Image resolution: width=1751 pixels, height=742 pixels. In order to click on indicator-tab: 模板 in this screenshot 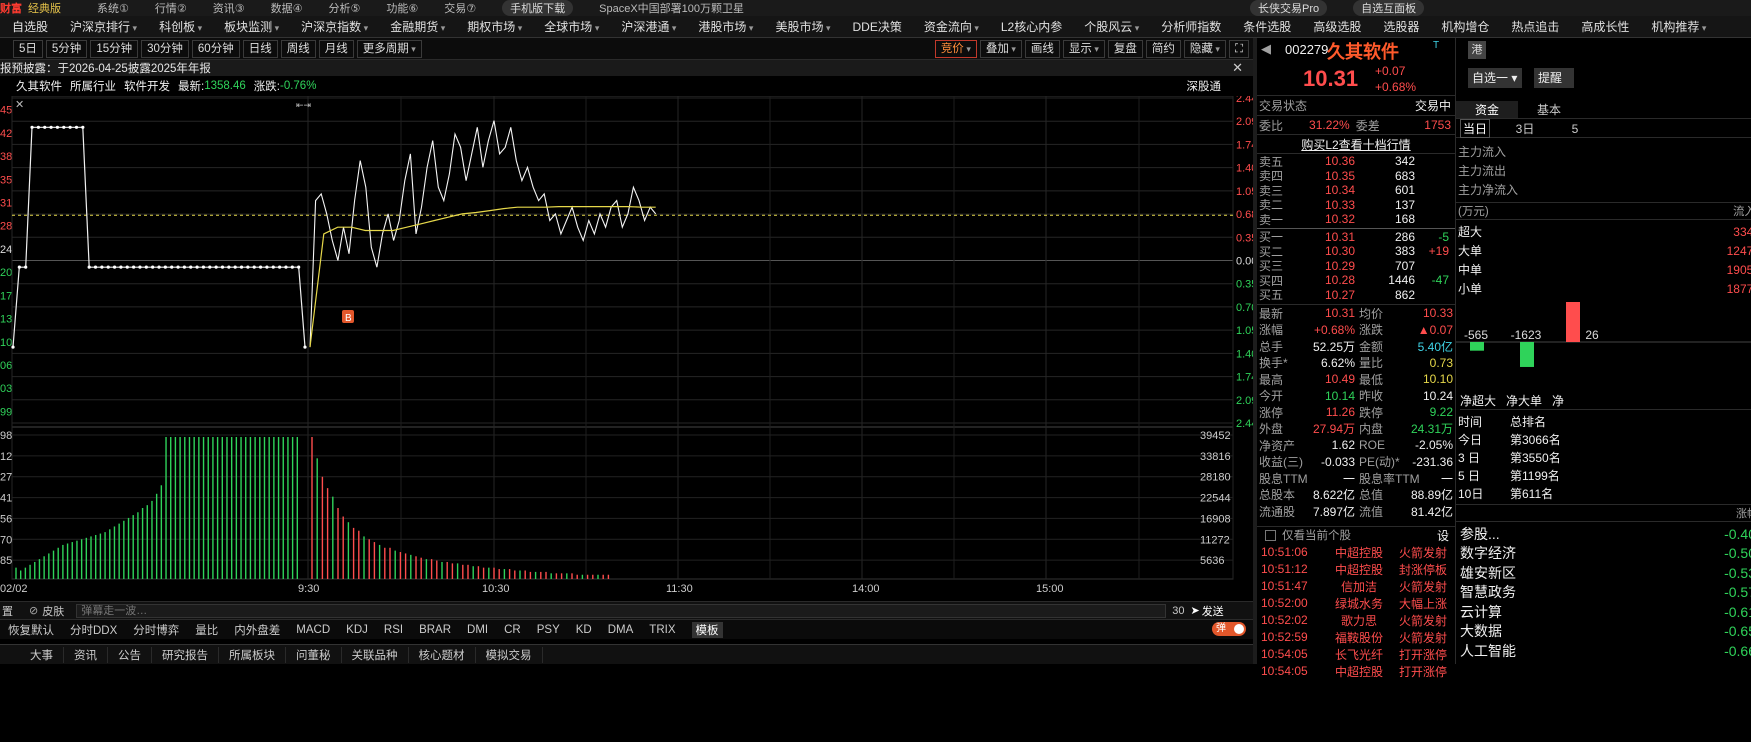, I will do `click(707, 629)`.